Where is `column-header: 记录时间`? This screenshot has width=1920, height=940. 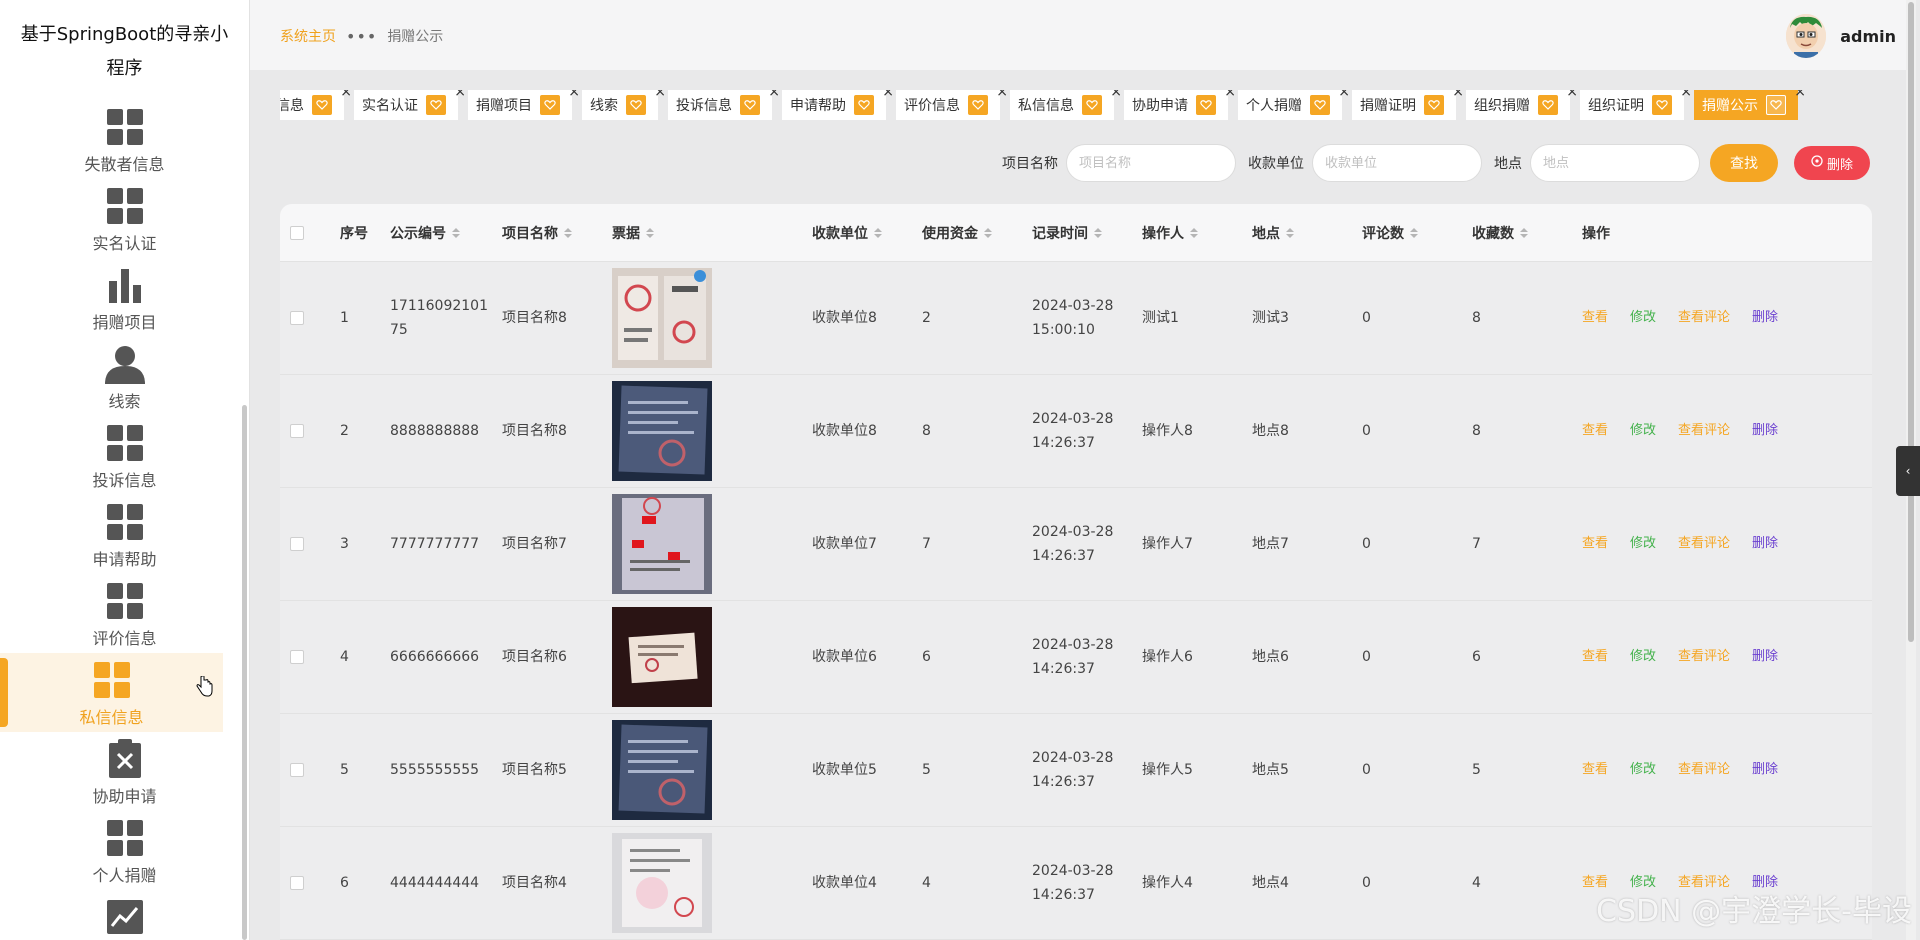
column-header: 记录时间 is located at coordinates (1087, 233).